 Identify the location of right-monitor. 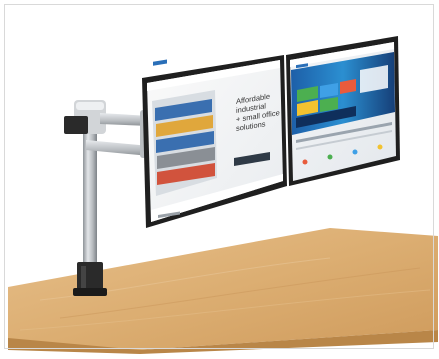
(343, 111).